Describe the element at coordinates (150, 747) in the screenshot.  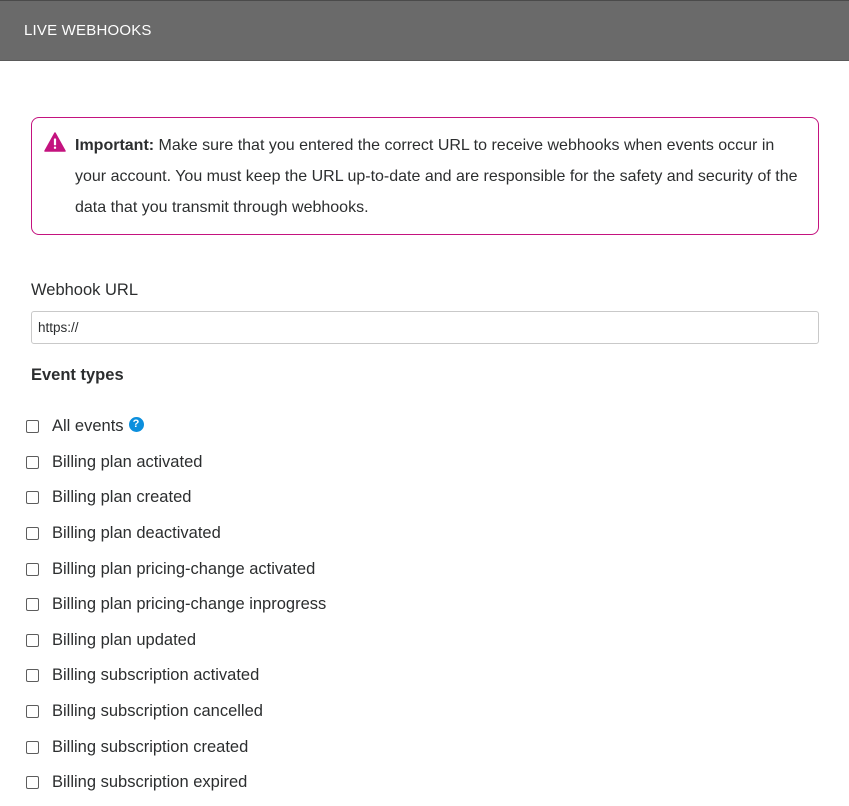
I see `event-label: Billing subscription created` at that location.